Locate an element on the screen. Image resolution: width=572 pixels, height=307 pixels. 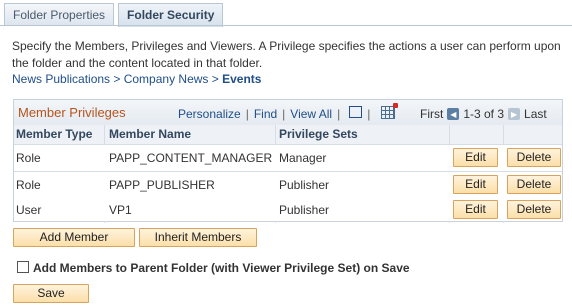
member-name-cell: PAPP_CONTENT_MANAGER is located at coordinates (191, 158).